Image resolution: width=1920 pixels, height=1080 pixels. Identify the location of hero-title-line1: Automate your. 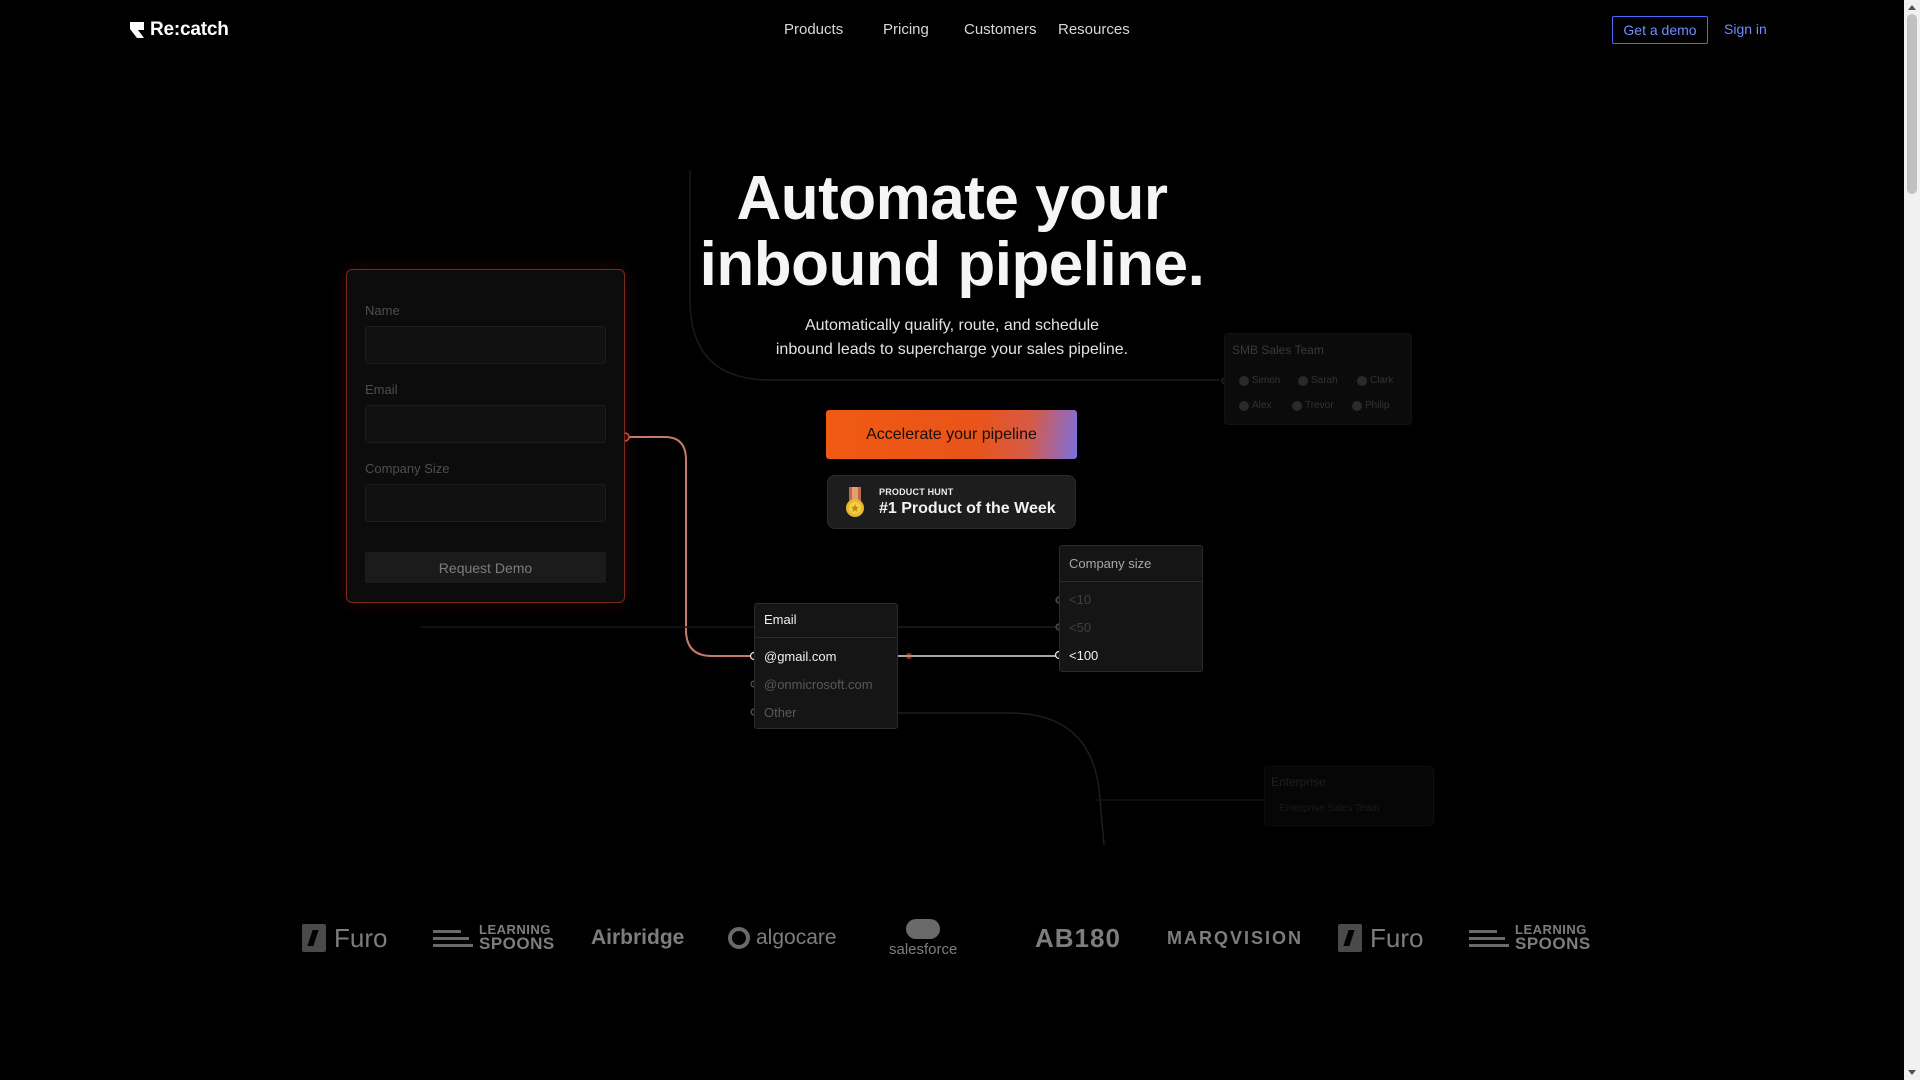
(952, 198).